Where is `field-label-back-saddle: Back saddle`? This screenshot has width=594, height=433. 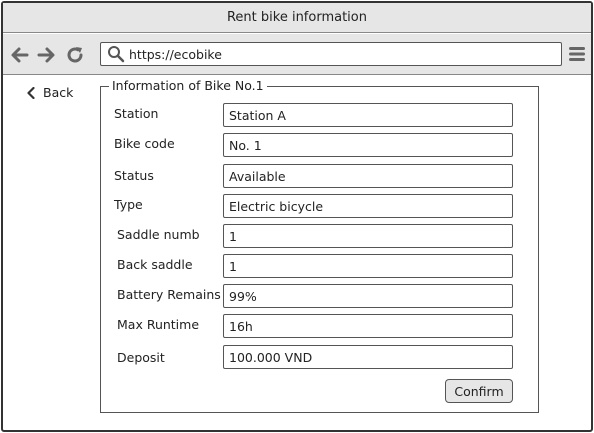 field-label-back-saddle: Back saddle is located at coordinates (155, 264).